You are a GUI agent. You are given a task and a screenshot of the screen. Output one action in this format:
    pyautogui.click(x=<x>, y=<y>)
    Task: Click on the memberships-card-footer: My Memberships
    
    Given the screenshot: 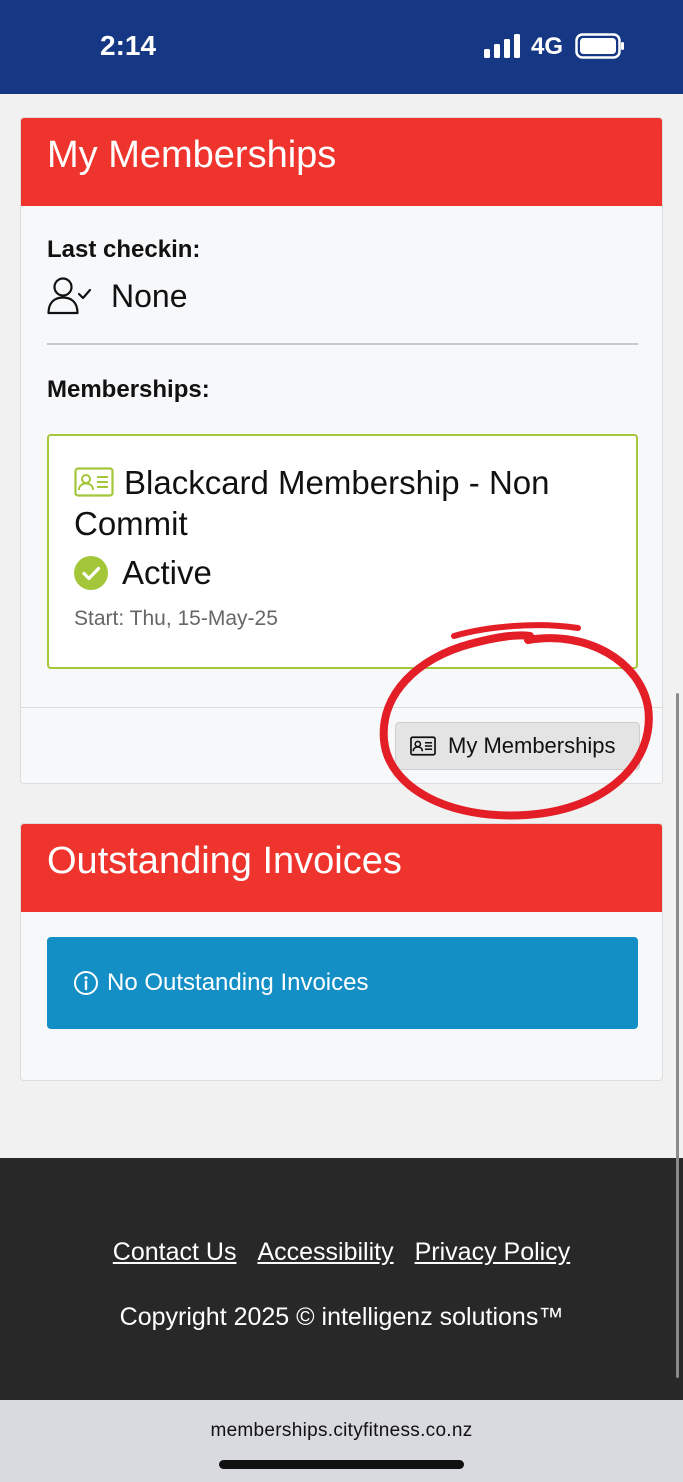 What is the action you would take?
    pyautogui.click(x=341, y=745)
    